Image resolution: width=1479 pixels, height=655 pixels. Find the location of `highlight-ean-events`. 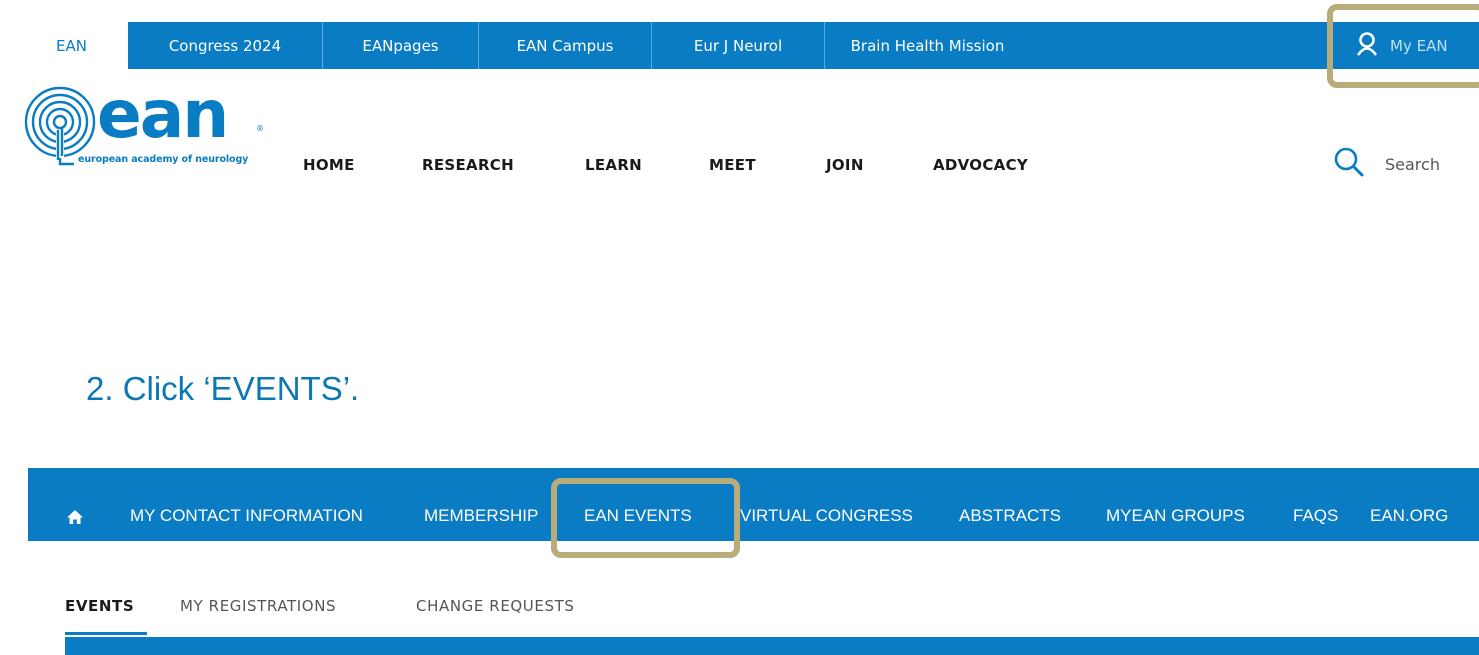

highlight-ean-events is located at coordinates (645, 518).